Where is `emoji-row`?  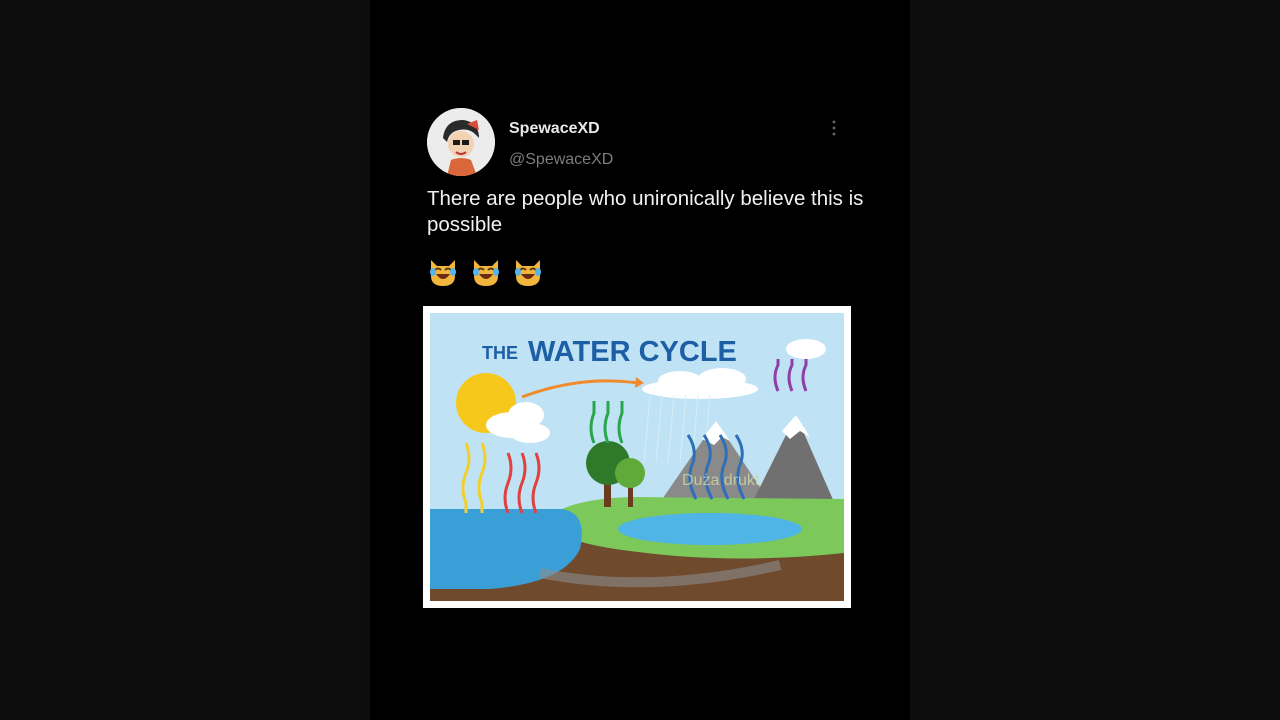
emoji-row is located at coordinates (486, 275).